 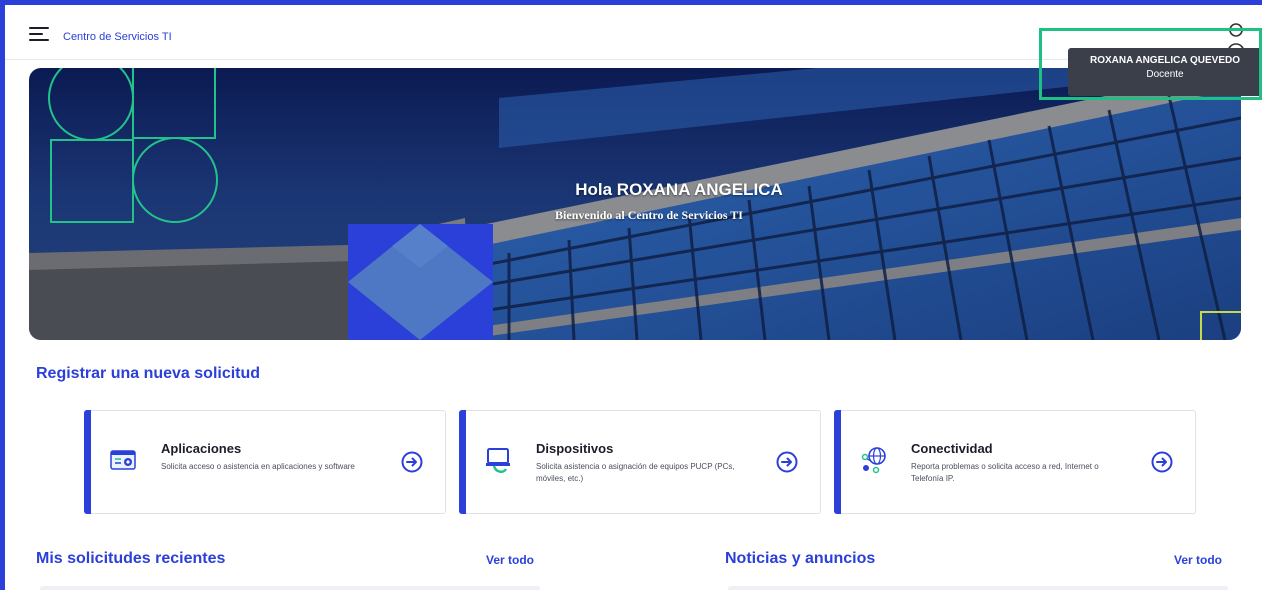 What do you see at coordinates (201, 448) in the screenshot?
I see `card-title: Aplicaciones` at bounding box center [201, 448].